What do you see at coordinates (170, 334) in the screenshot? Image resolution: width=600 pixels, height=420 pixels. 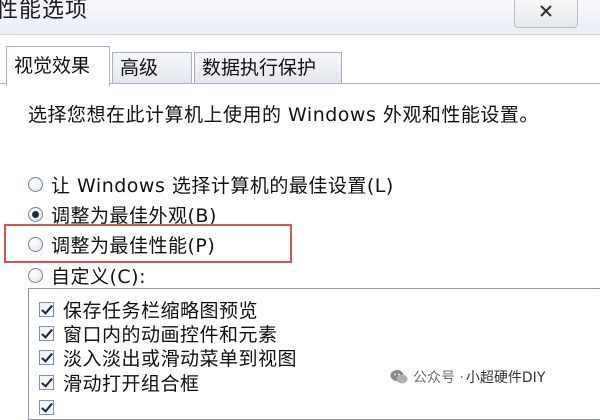 I see `list-item-label: 窗口内的动画控件和元素` at bounding box center [170, 334].